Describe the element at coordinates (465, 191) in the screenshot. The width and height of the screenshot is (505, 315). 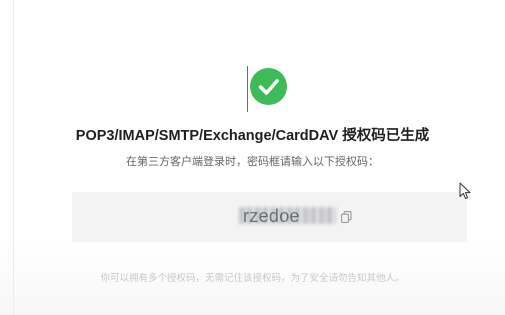
I see `mouse-pointer-icon` at that location.